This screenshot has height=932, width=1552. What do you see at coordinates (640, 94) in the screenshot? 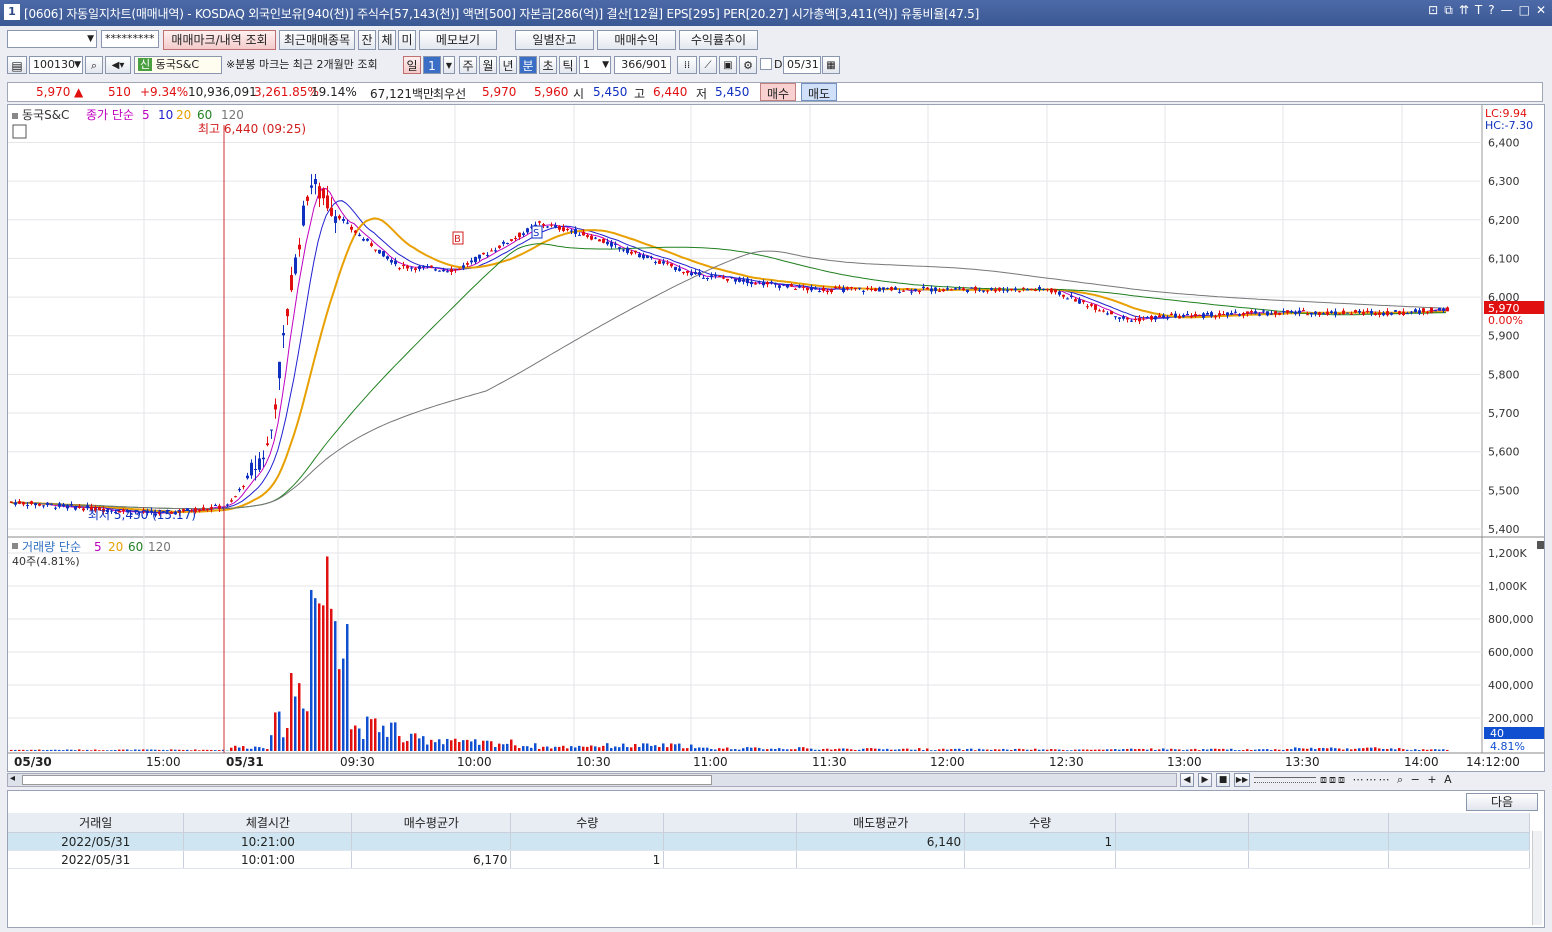
I see `high-label: 고` at bounding box center [640, 94].